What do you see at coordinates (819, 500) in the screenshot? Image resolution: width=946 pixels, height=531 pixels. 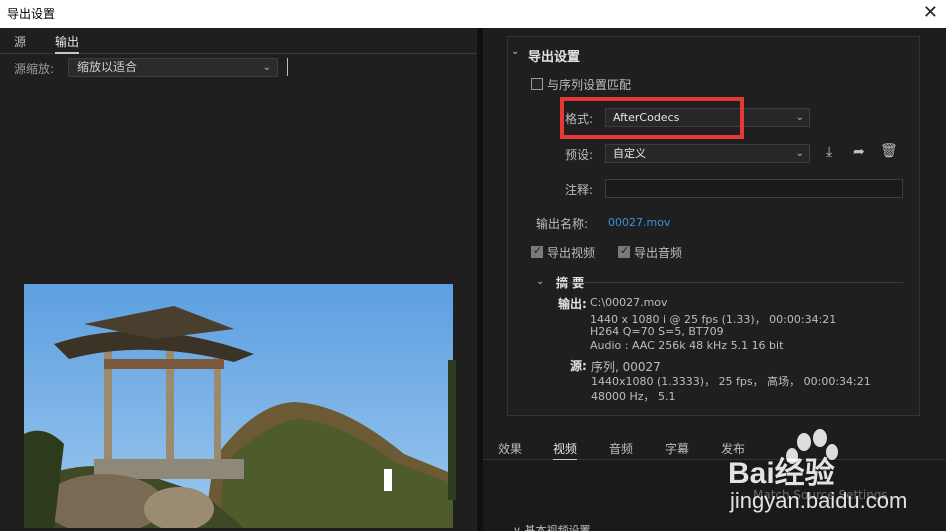 I see `watermark-url: jingyan.baidu.com` at bounding box center [819, 500].